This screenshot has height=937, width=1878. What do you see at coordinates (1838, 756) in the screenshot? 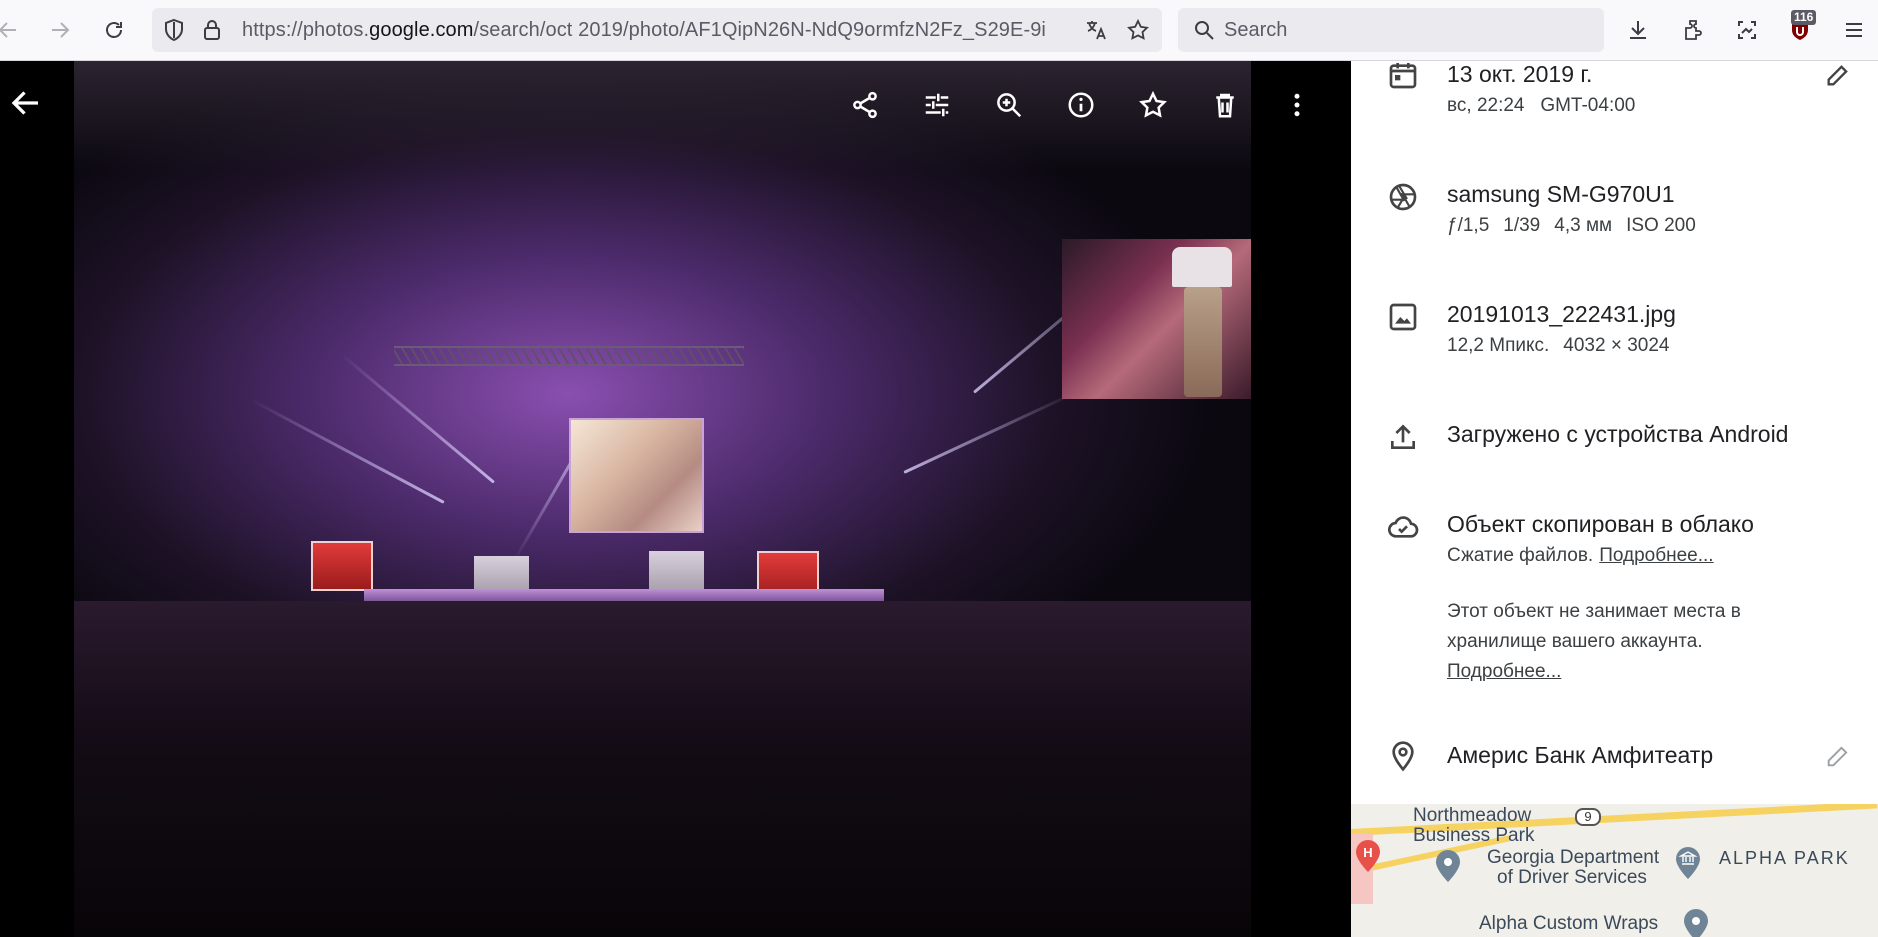
I see `edit-location-pencil-icon` at bounding box center [1838, 756].